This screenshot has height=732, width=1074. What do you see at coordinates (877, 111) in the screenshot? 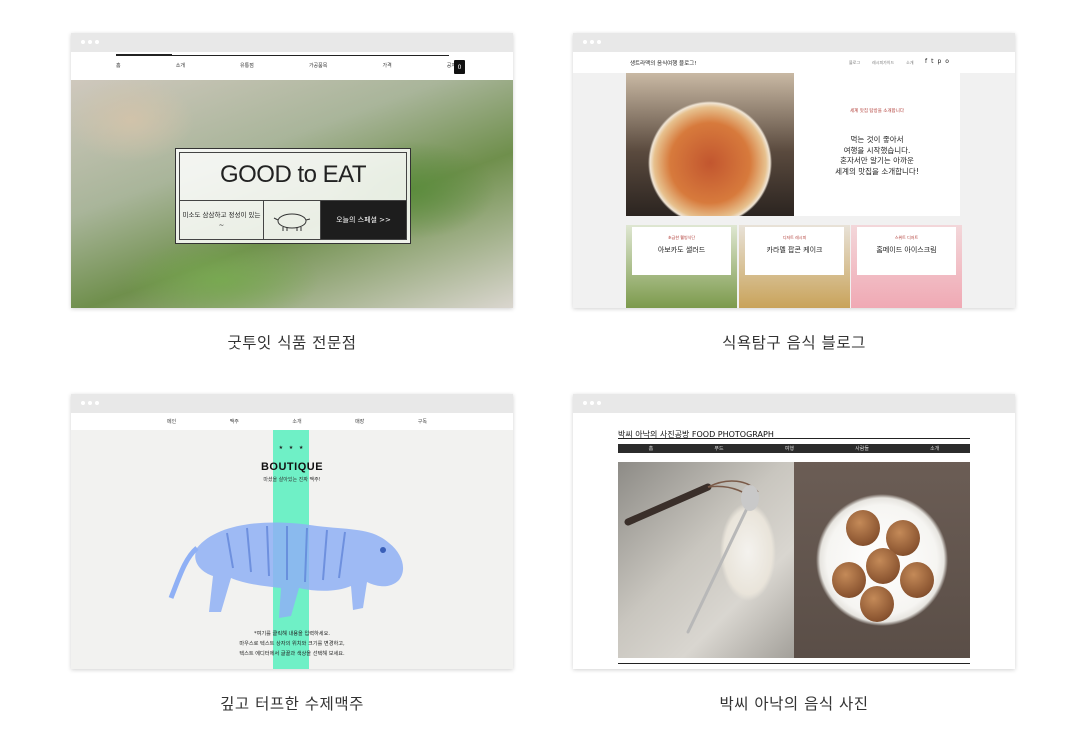
I see `intro-kicker: 세계 맛집 탐방을 소개합니다` at bounding box center [877, 111].